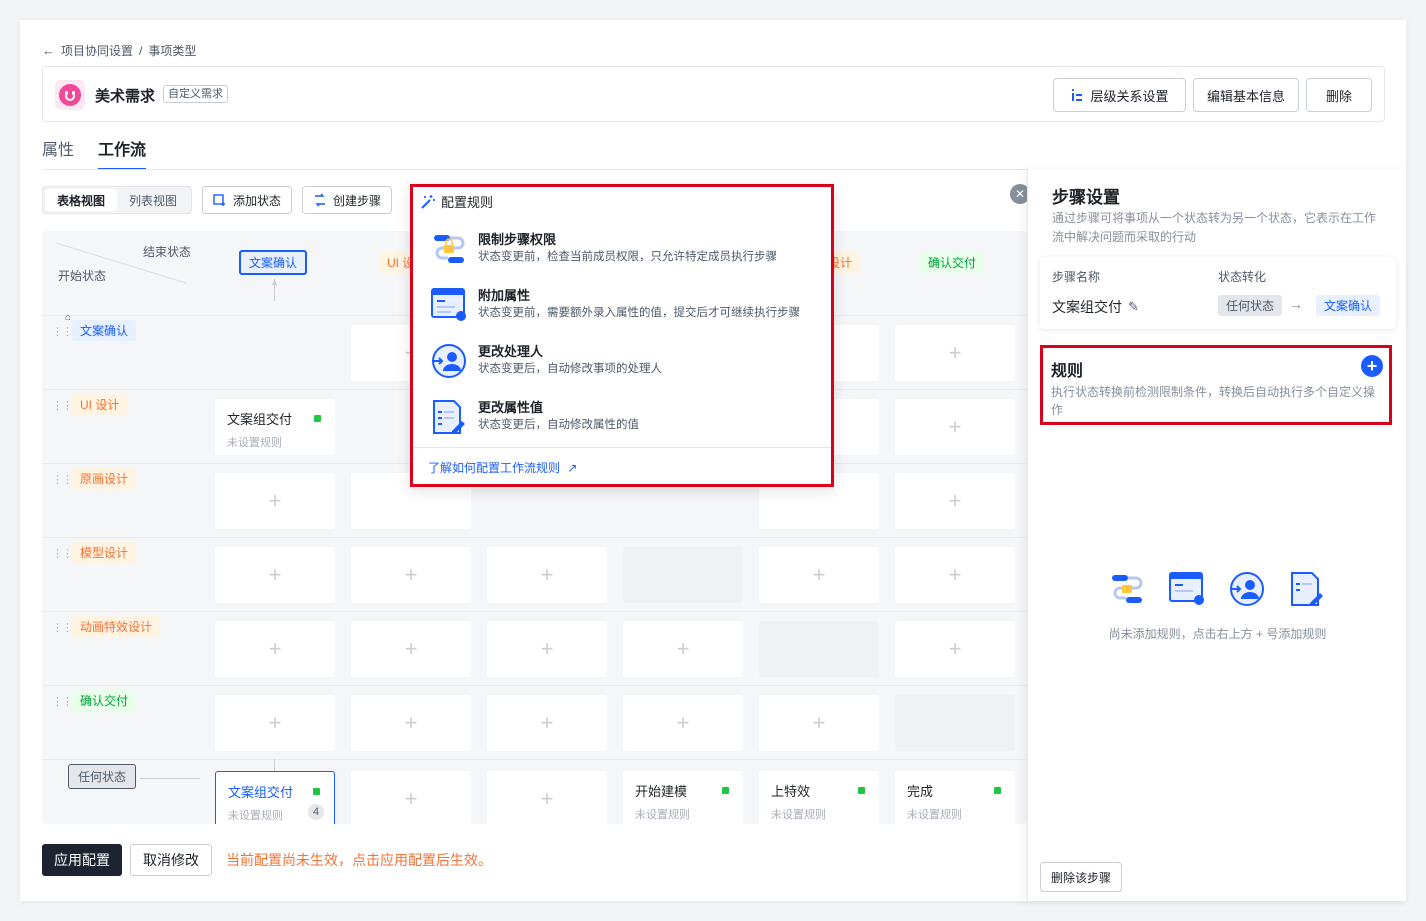 This screenshot has height=921, width=1426. Describe the element at coordinates (511, 407) in the screenshot. I see `menu-item-title: 更改属性值` at that location.